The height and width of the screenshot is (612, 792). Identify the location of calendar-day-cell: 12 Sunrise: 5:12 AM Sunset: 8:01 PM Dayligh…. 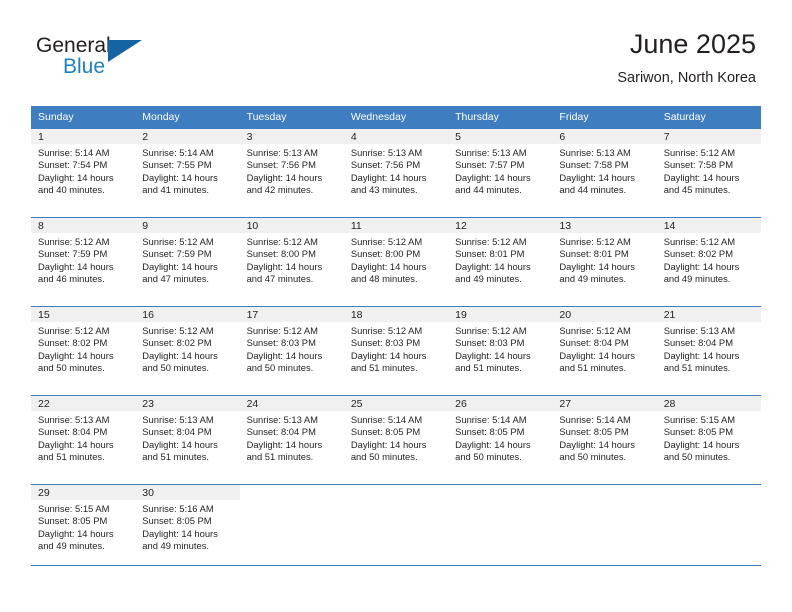
(500, 262).